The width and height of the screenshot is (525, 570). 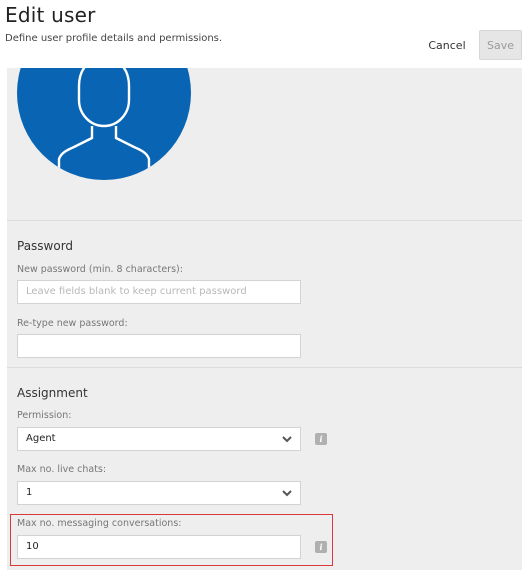 What do you see at coordinates (52, 393) in the screenshot?
I see `assignment-section-title: Assignment` at bounding box center [52, 393].